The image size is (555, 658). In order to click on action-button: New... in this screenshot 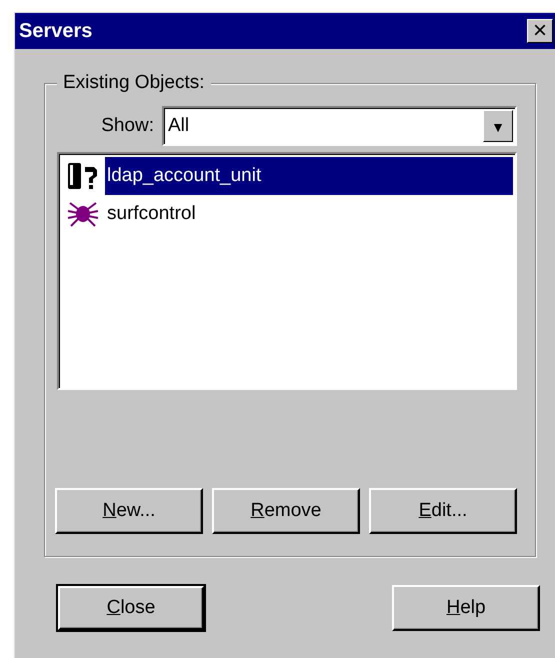, I will do `click(129, 511)`.